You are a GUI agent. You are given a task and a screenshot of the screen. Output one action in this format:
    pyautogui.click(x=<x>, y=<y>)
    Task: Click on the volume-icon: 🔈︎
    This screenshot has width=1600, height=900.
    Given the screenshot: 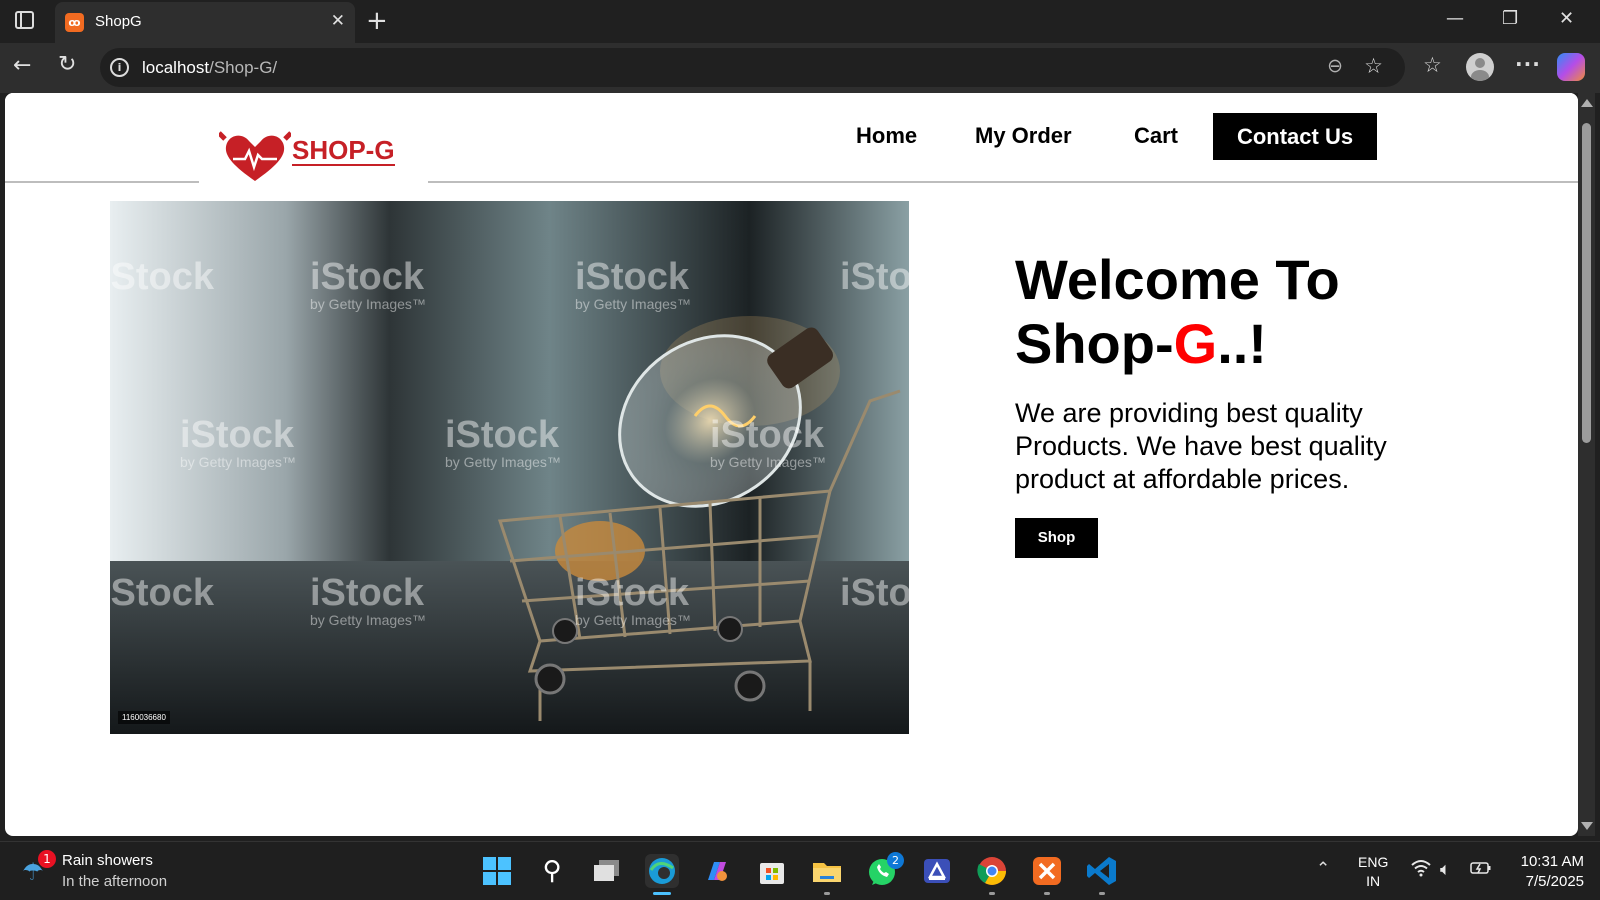 What is the action you would take?
    pyautogui.click(x=1445, y=869)
    